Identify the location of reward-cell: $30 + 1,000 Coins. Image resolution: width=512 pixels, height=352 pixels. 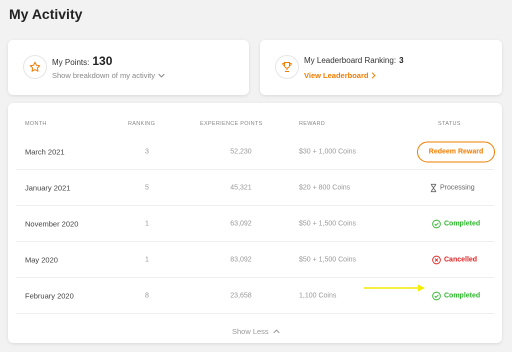
(328, 151).